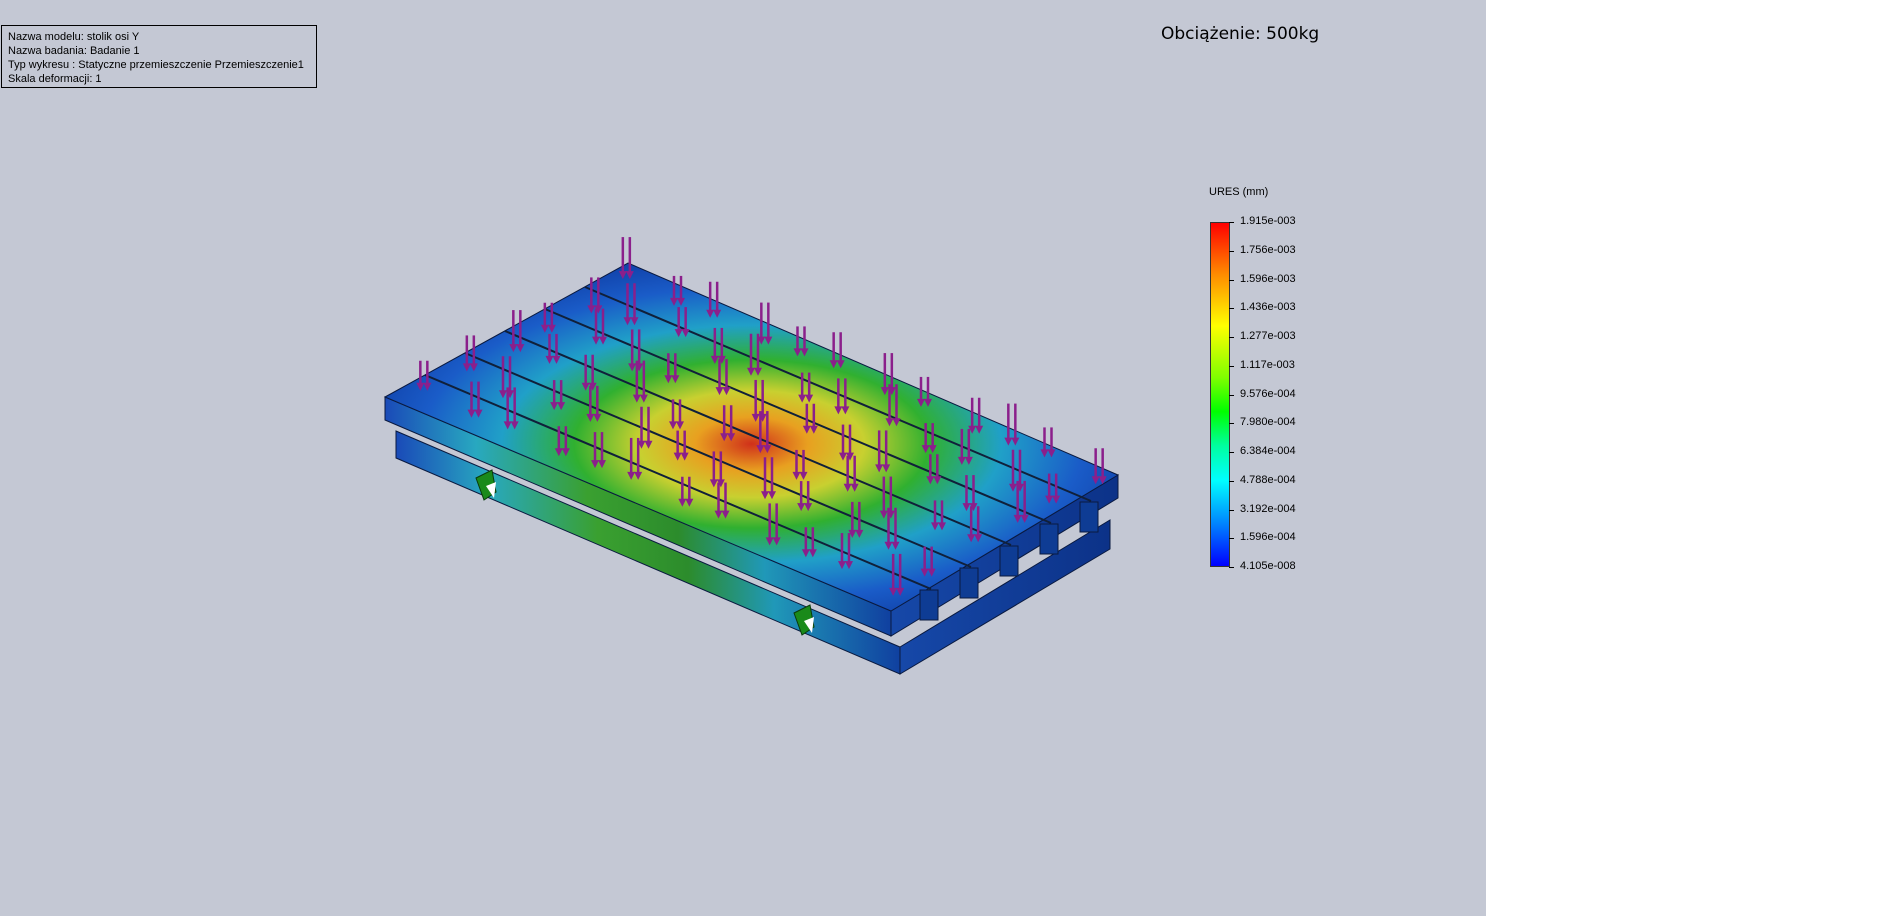 The width and height of the screenshot is (1883, 922). What do you see at coordinates (1268, 249) in the screenshot?
I see `legend-value-label: 1.756e-003` at bounding box center [1268, 249].